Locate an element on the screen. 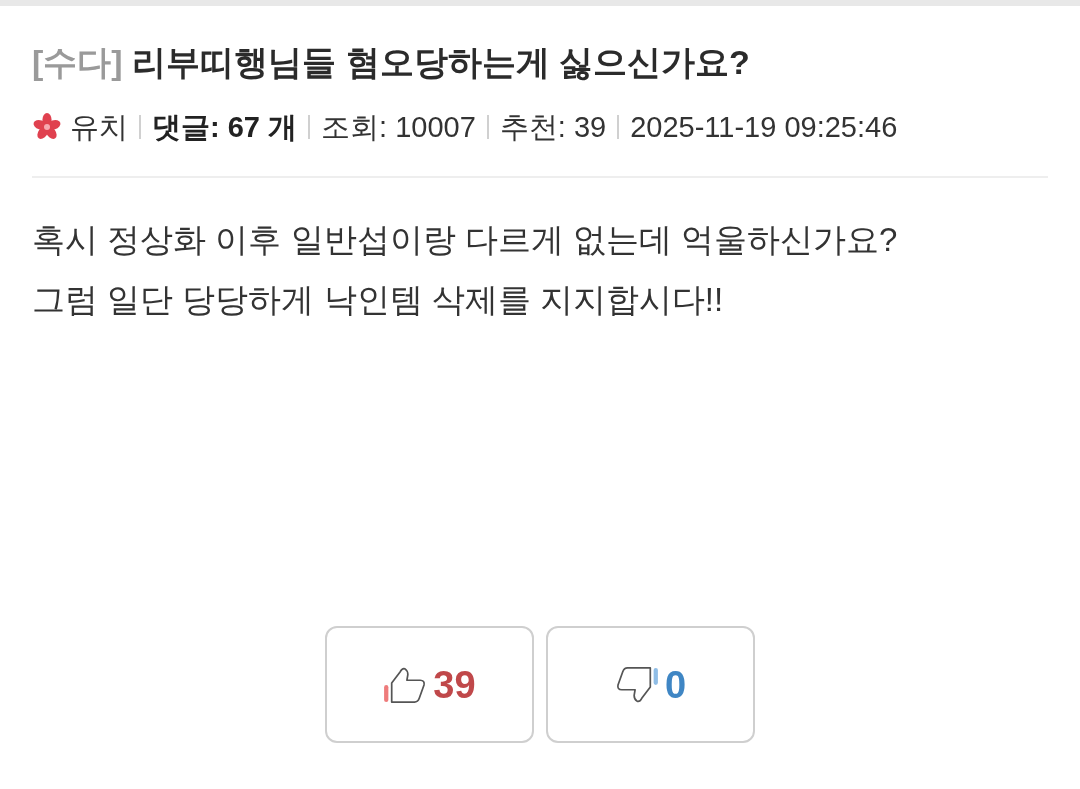 The width and height of the screenshot is (1080, 789). thumbs-down-icon is located at coordinates (636, 684).